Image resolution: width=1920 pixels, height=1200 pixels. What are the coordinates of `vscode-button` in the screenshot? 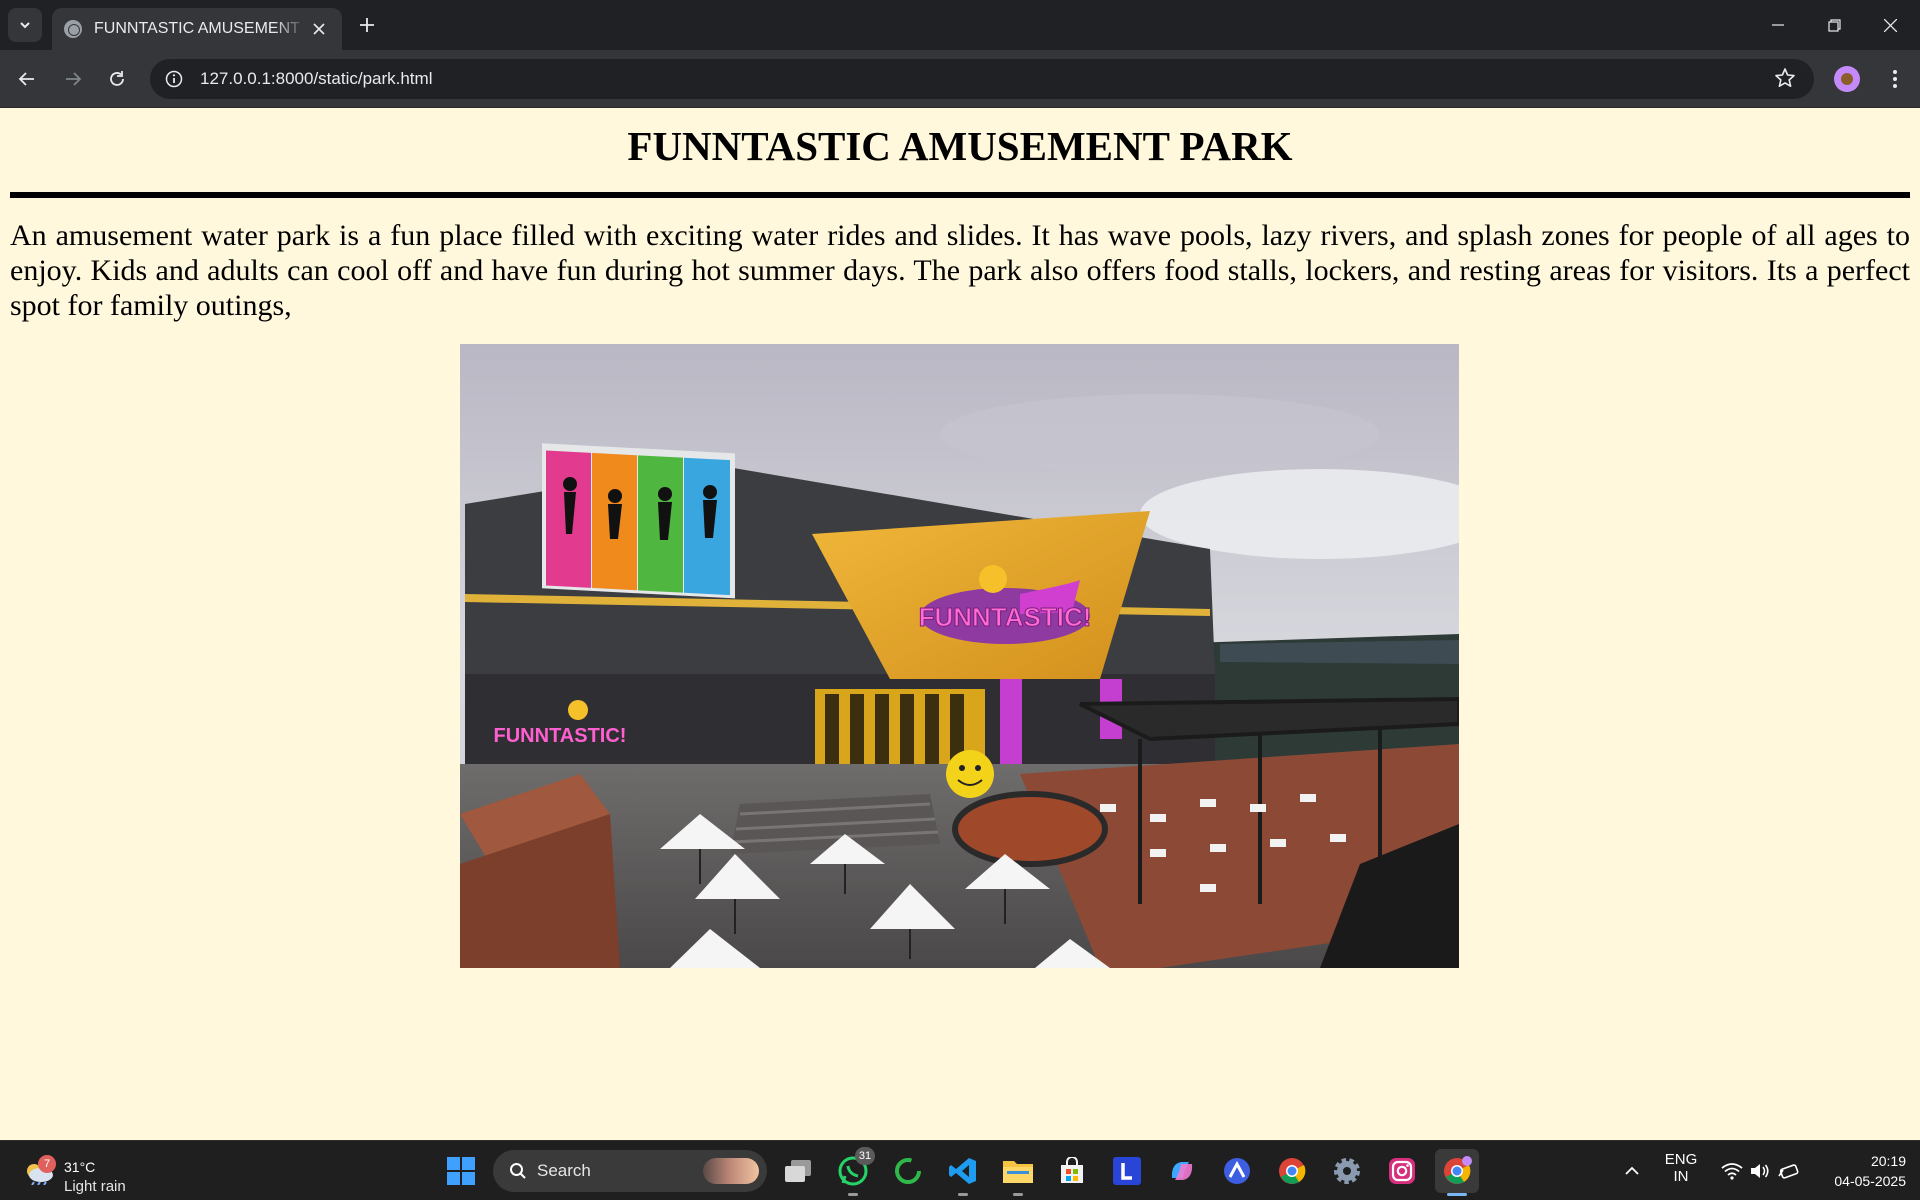 It's located at (963, 1172).